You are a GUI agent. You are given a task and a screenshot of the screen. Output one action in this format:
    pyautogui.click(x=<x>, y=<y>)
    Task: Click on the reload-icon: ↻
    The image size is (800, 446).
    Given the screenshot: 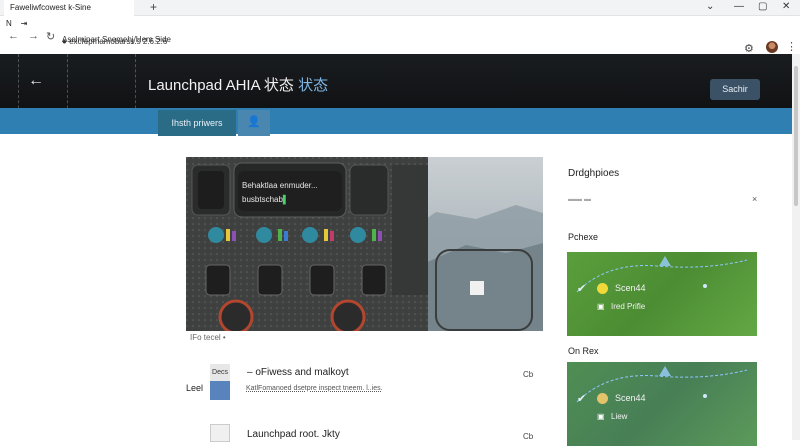 What is the action you would take?
    pyautogui.click(x=50, y=36)
    